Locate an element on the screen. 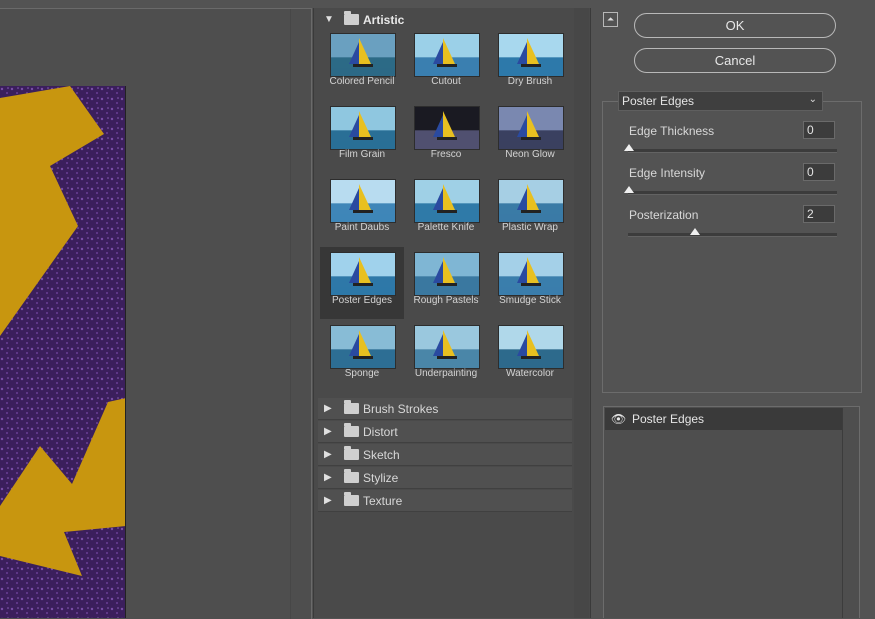  filter-thumbnail: Palette Knife is located at coordinates (446, 210).